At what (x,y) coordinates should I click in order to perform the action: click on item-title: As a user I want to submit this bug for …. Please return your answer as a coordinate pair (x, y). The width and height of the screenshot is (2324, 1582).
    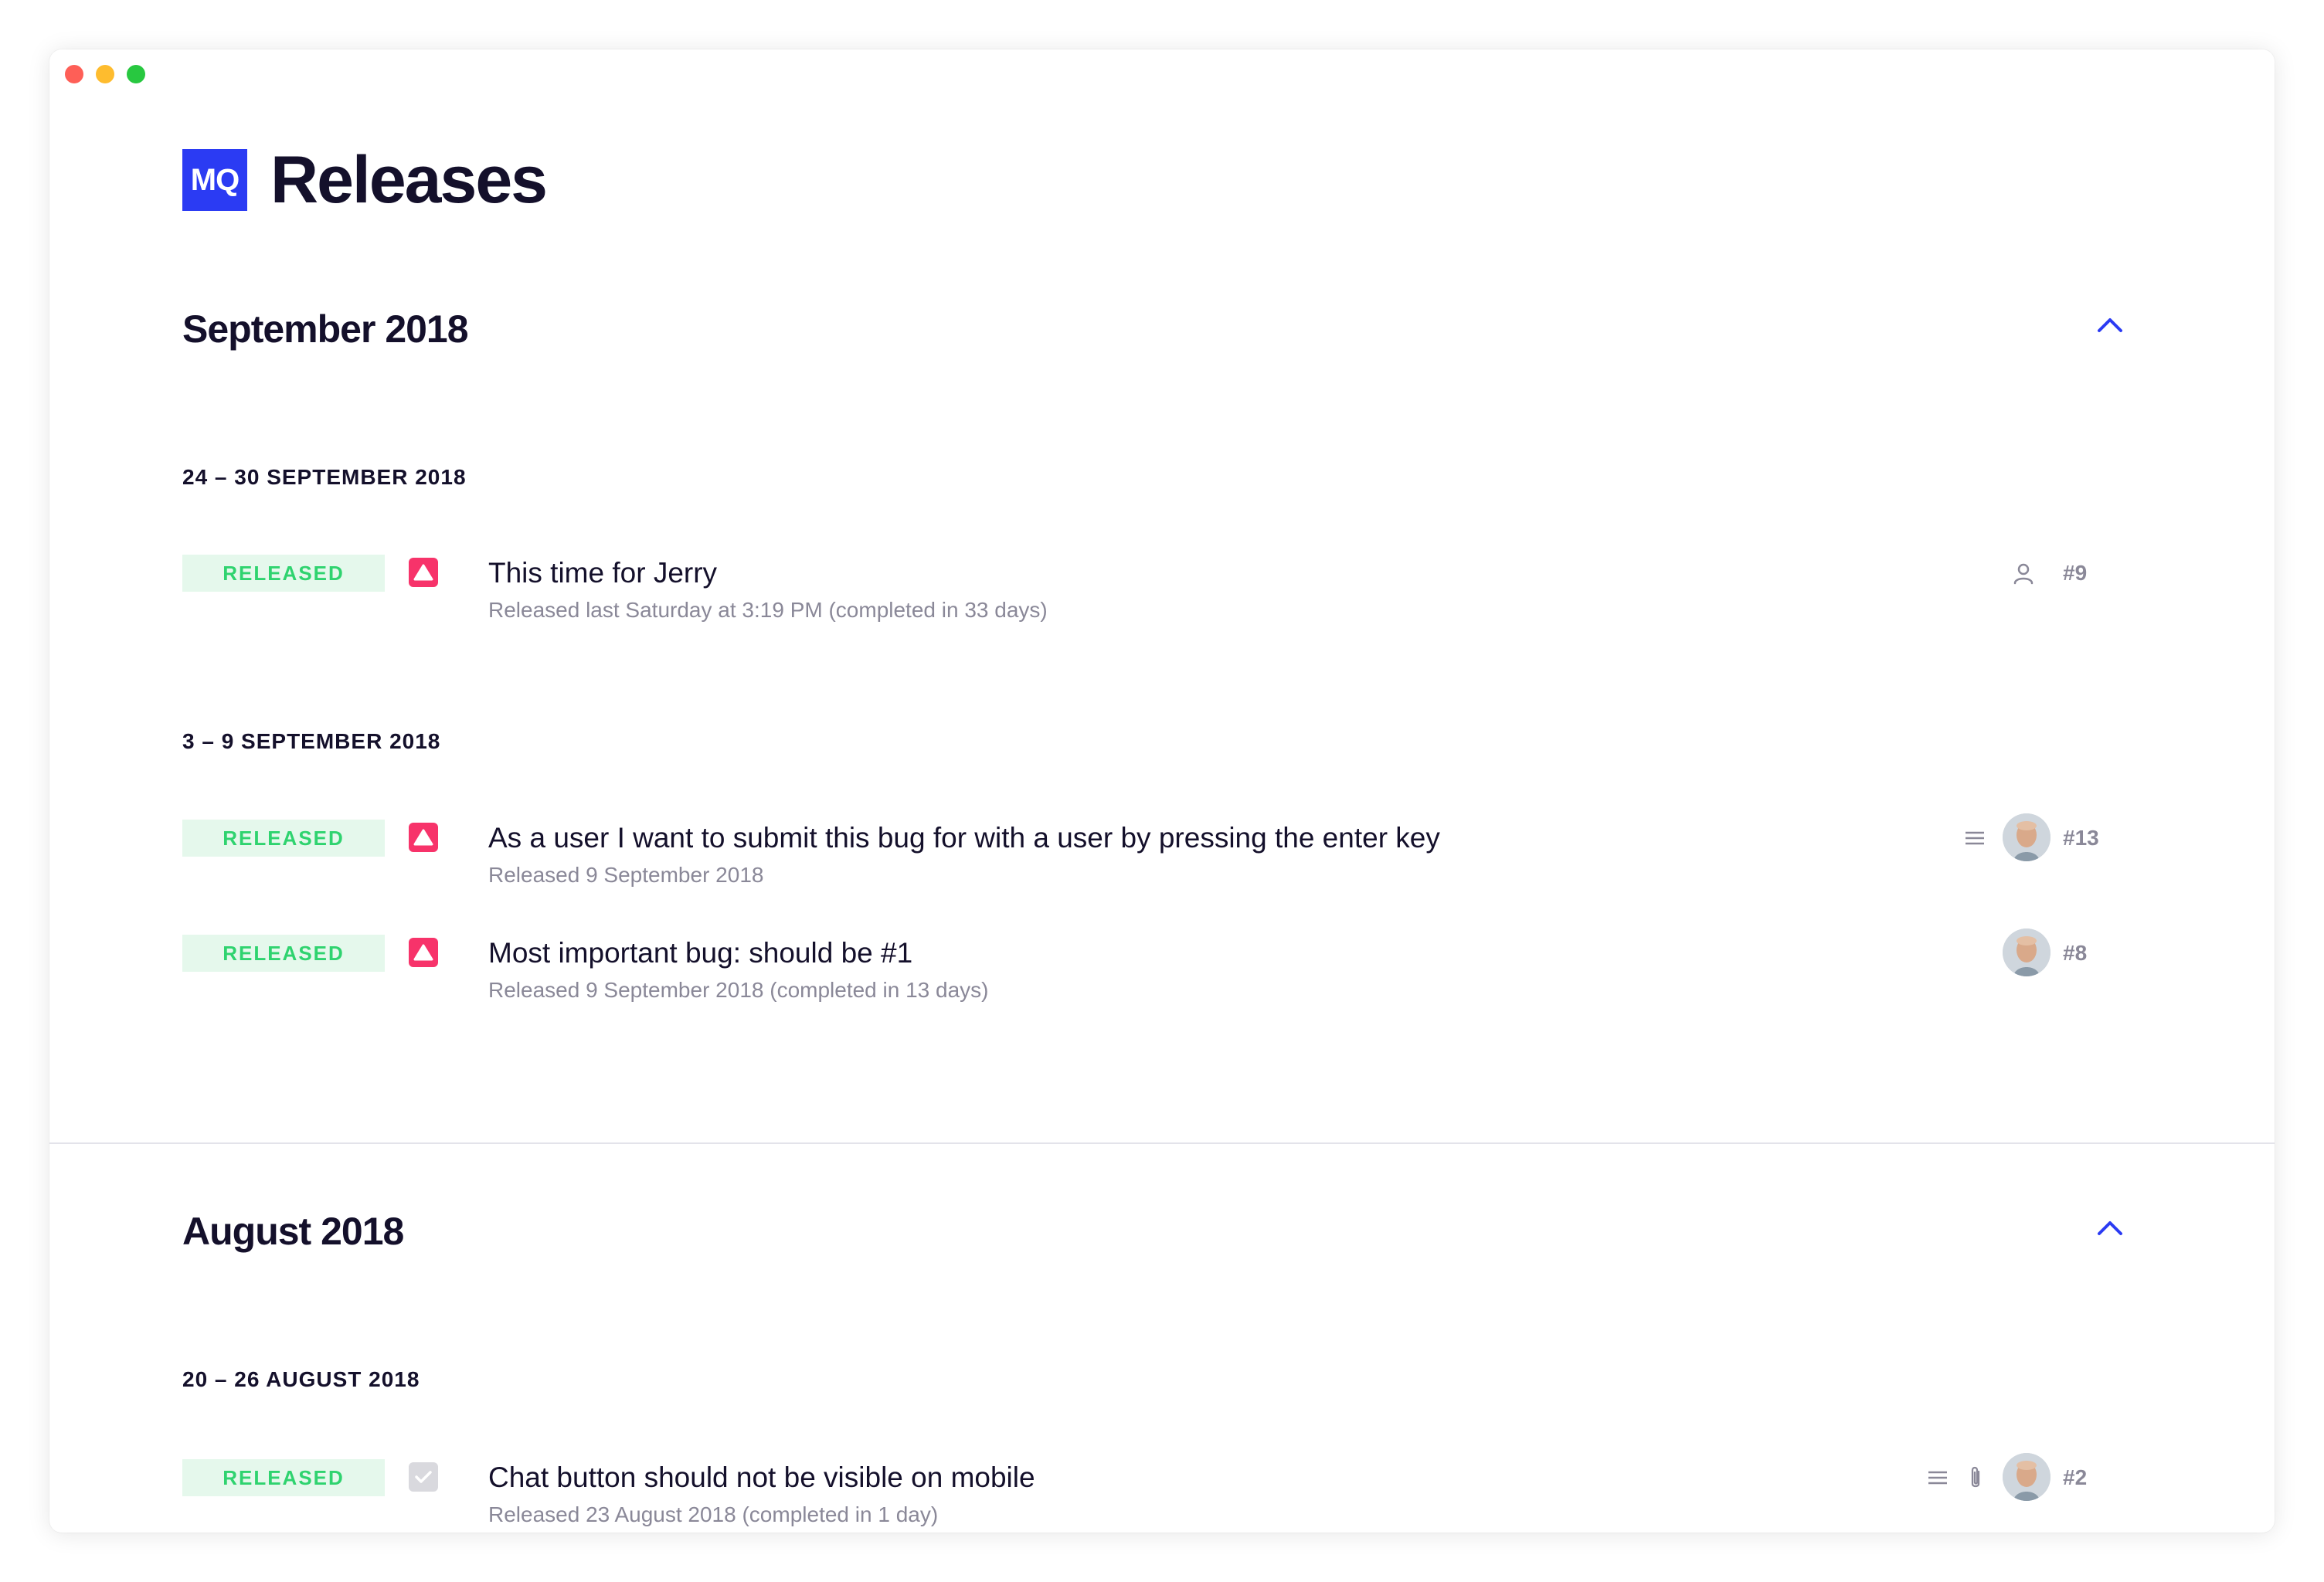
    Looking at the image, I should click on (964, 839).